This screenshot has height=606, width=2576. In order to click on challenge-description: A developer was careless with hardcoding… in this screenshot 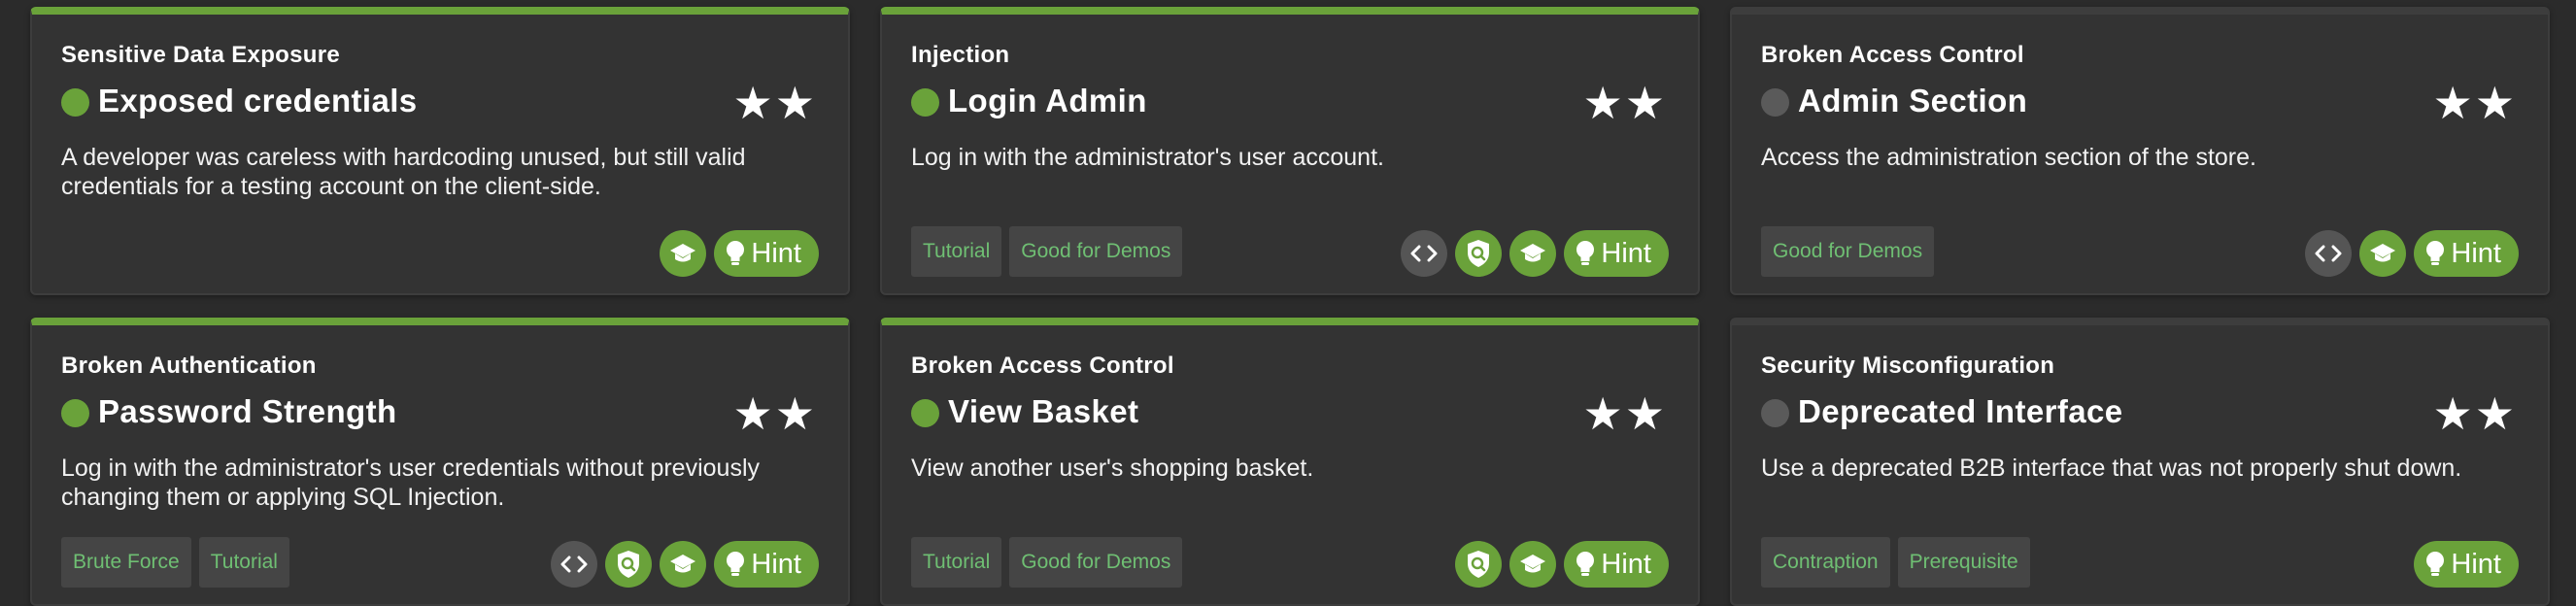, I will do `click(403, 172)`.